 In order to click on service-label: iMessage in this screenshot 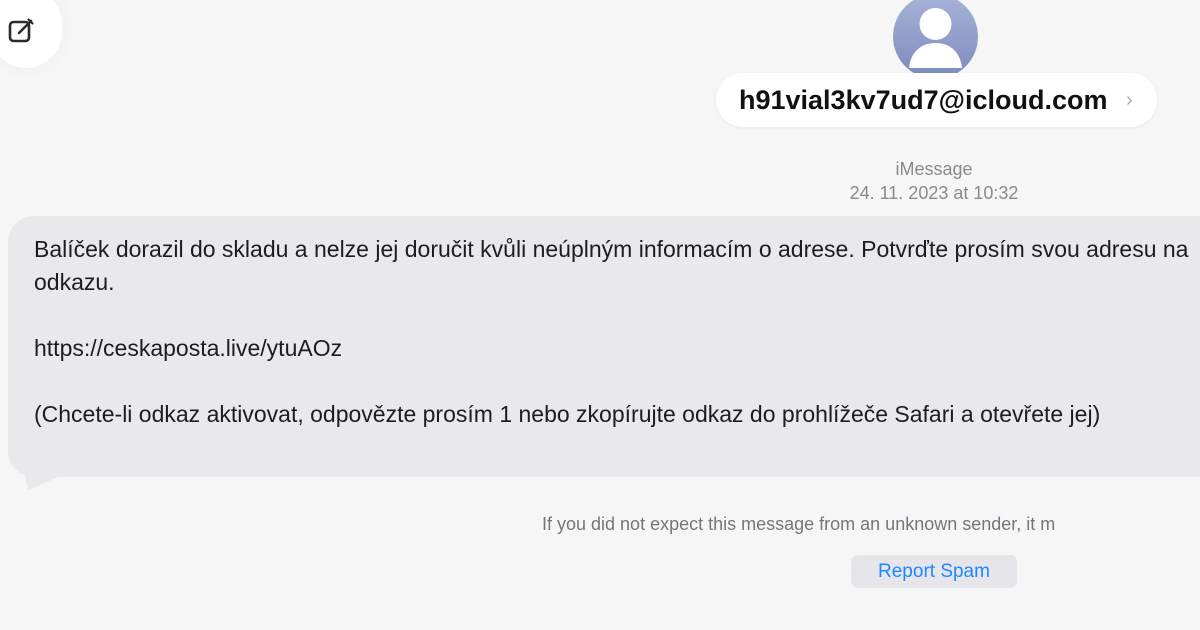, I will do `click(934, 169)`.